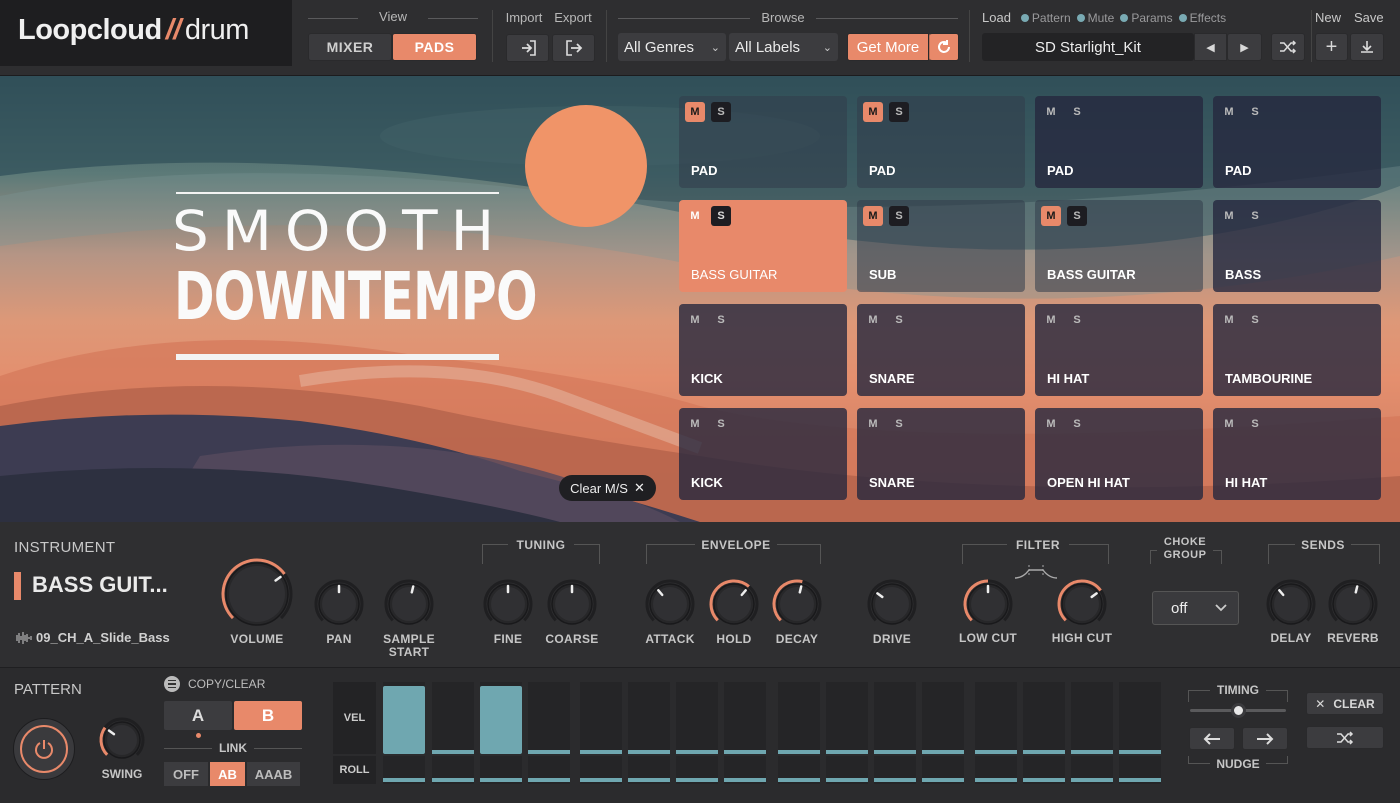  I want to click on nudge-left-button, so click(1212, 738).